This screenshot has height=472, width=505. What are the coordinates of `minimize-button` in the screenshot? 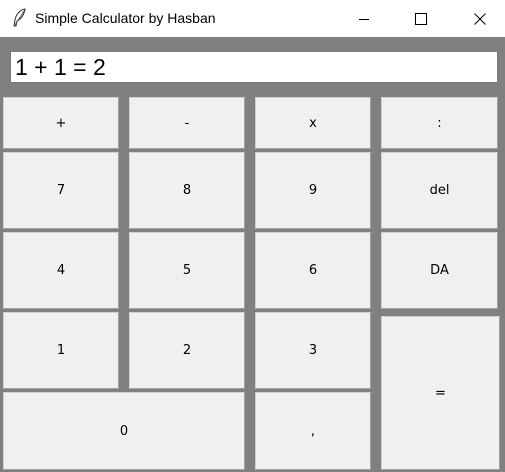 It's located at (364, 18).